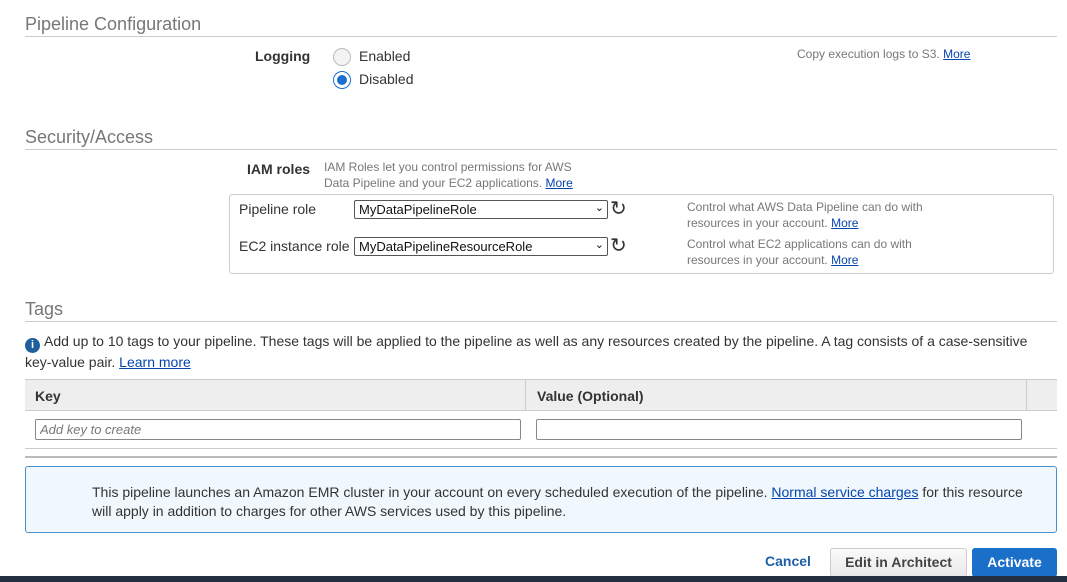 The width and height of the screenshot is (1067, 582). I want to click on pipeline-role-value: MyDataPipelineRole, so click(418, 209).